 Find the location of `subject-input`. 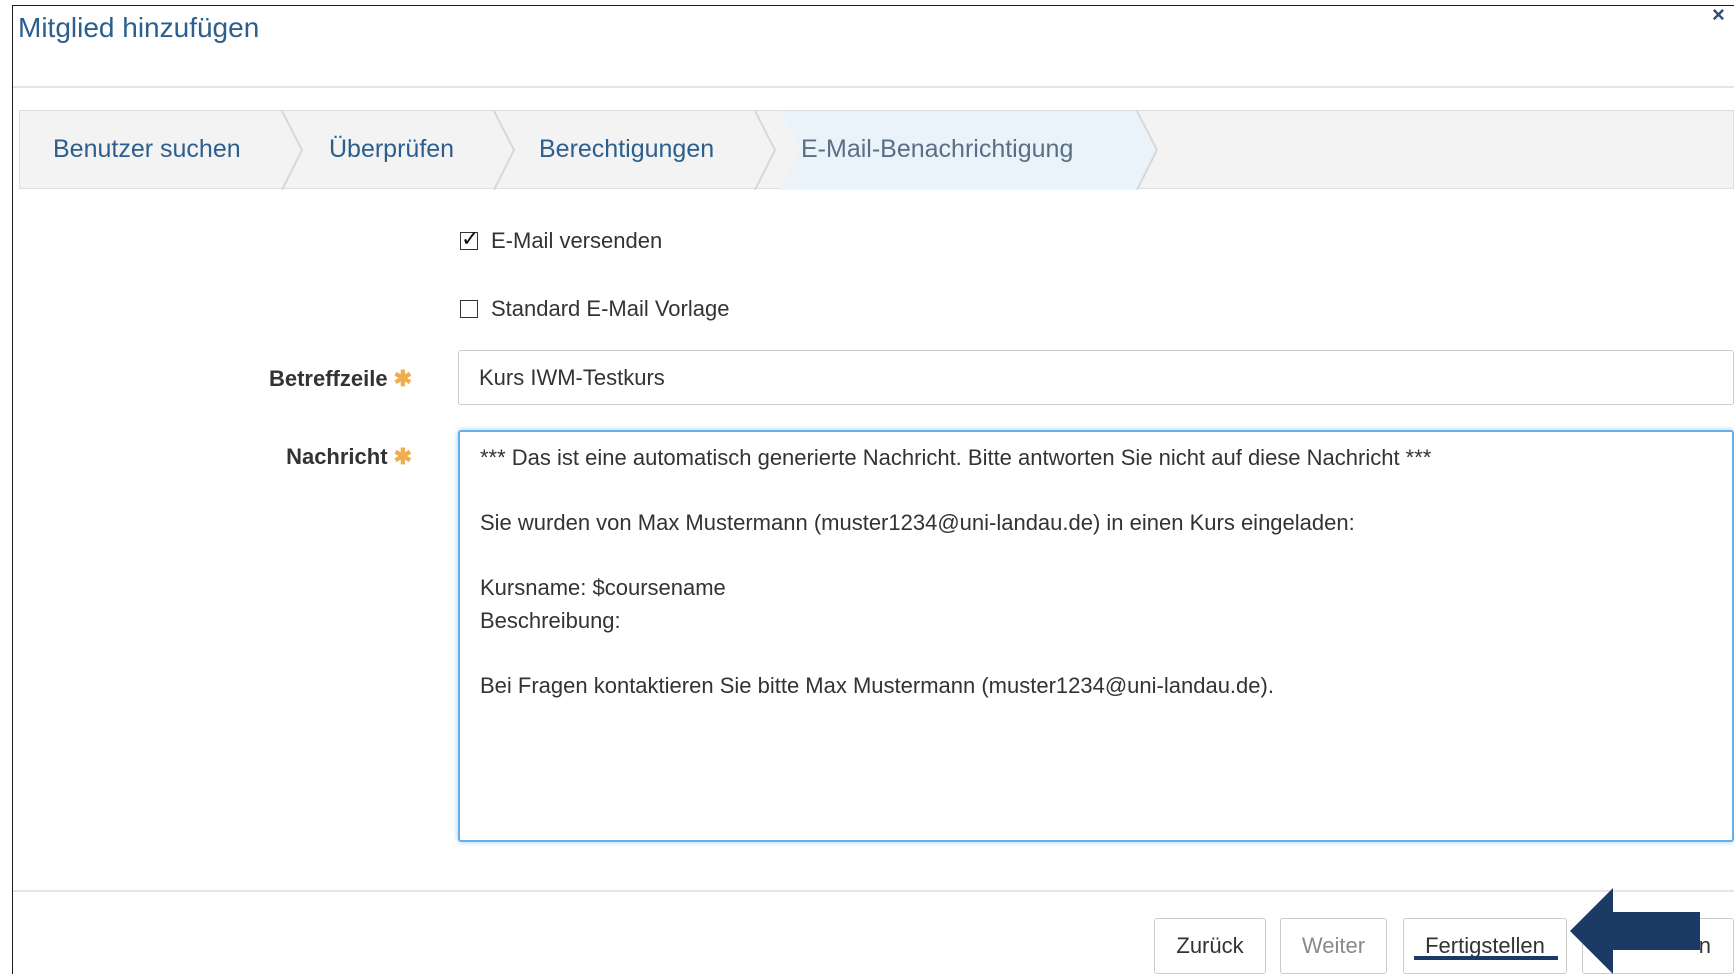

subject-input is located at coordinates (1096, 377).